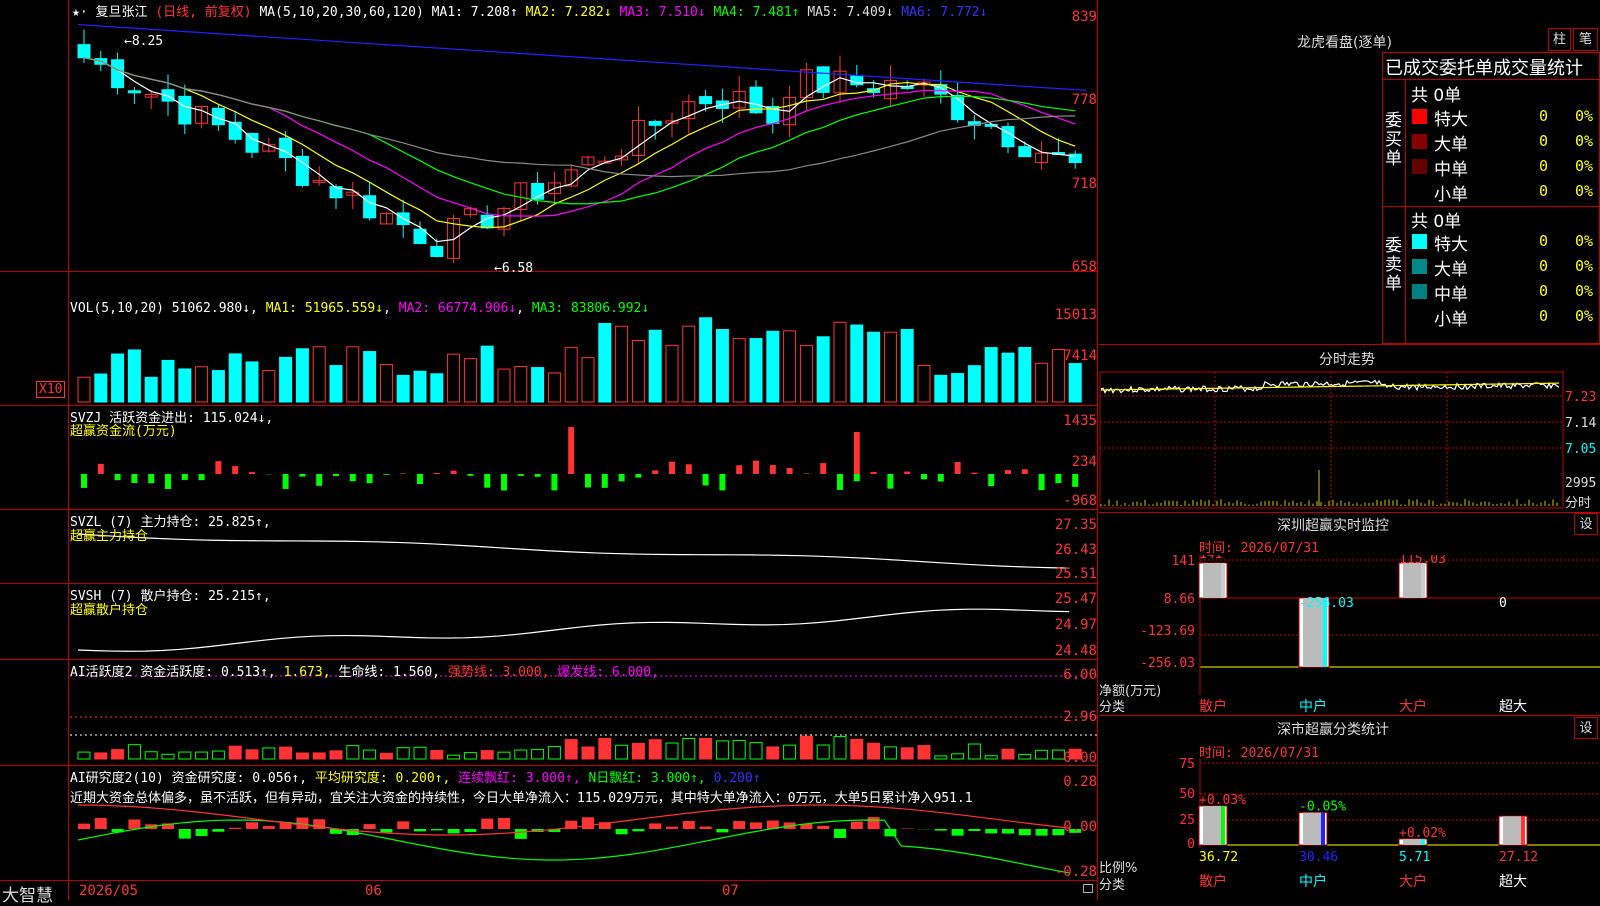 This screenshot has height=906, width=1600. What do you see at coordinates (1344, 42) in the screenshot?
I see `dragon-title: 龙虎看盘(逐单)` at bounding box center [1344, 42].